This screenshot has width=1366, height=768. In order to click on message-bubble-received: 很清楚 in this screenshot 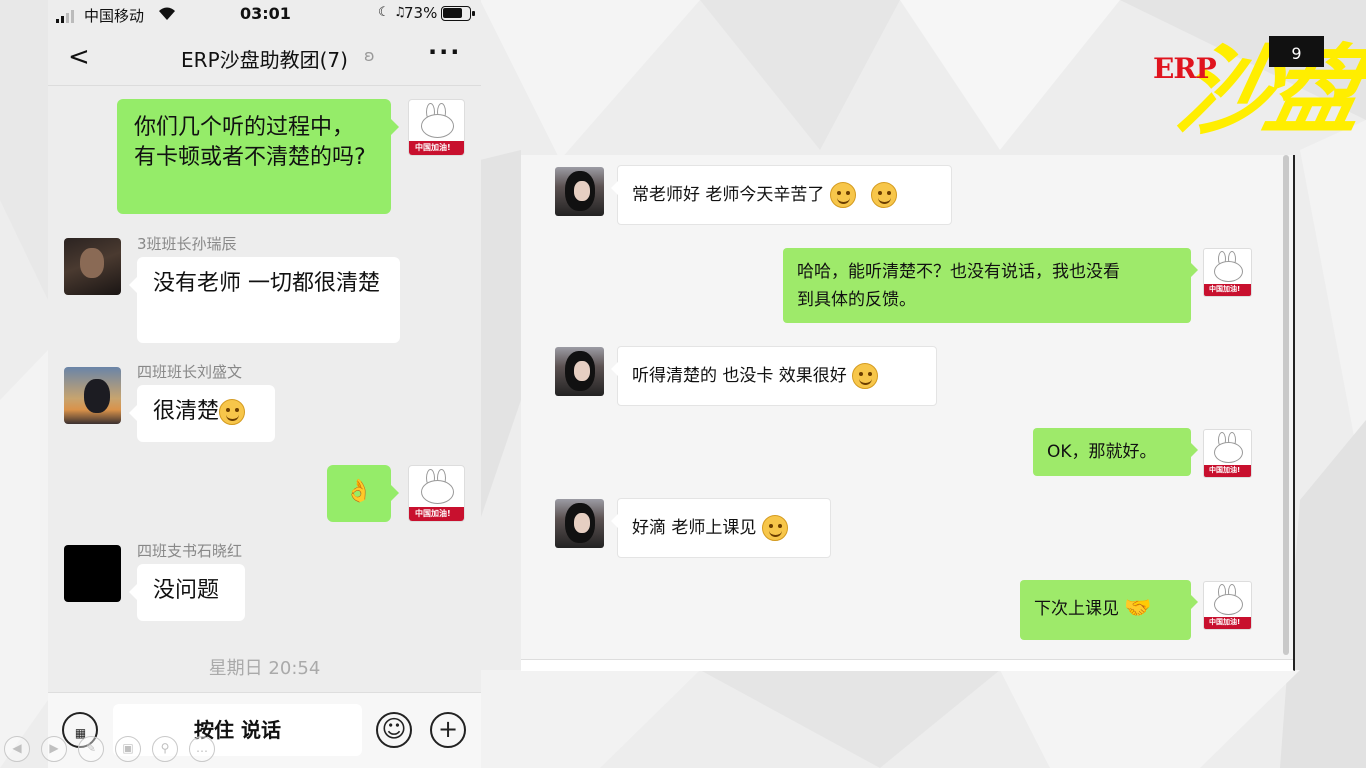, I will do `click(202, 413)`.